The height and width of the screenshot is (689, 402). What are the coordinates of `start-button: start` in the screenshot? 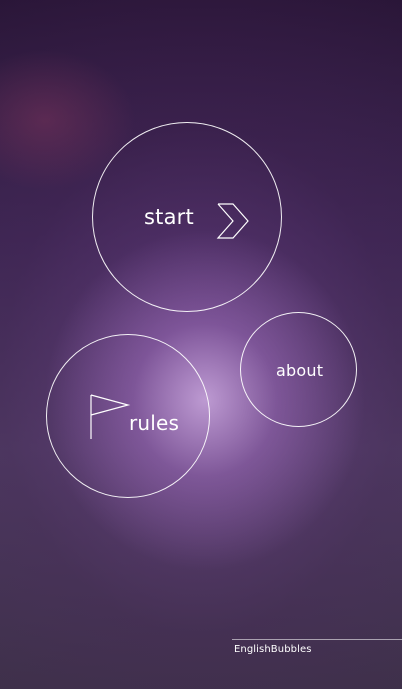 It's located at (187, 217).